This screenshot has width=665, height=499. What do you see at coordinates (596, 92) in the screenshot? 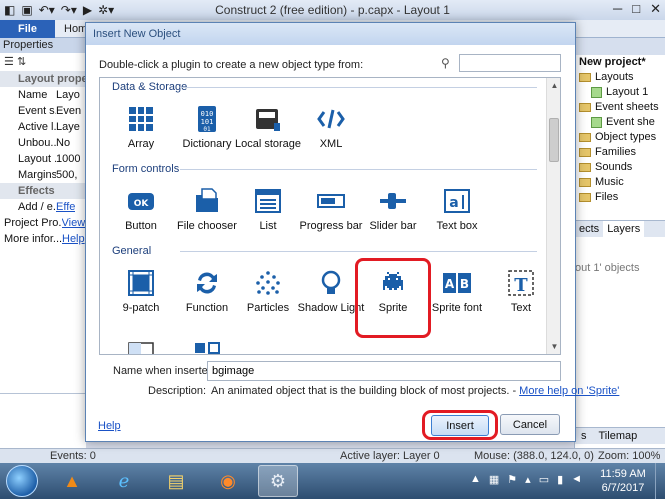
I see `layout-icon` at bounding box center [596, 92].